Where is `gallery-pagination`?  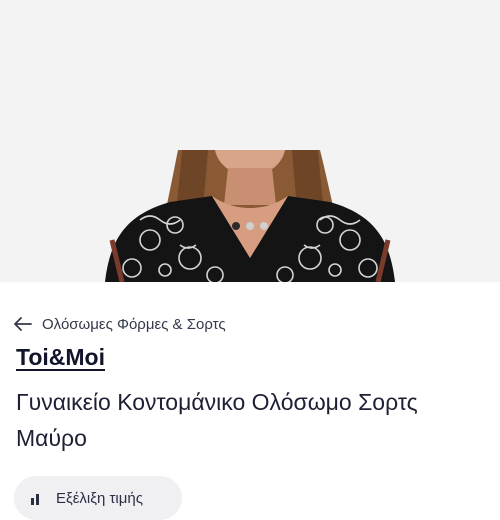 gallery-pagination is located at coordinates (250, 226).